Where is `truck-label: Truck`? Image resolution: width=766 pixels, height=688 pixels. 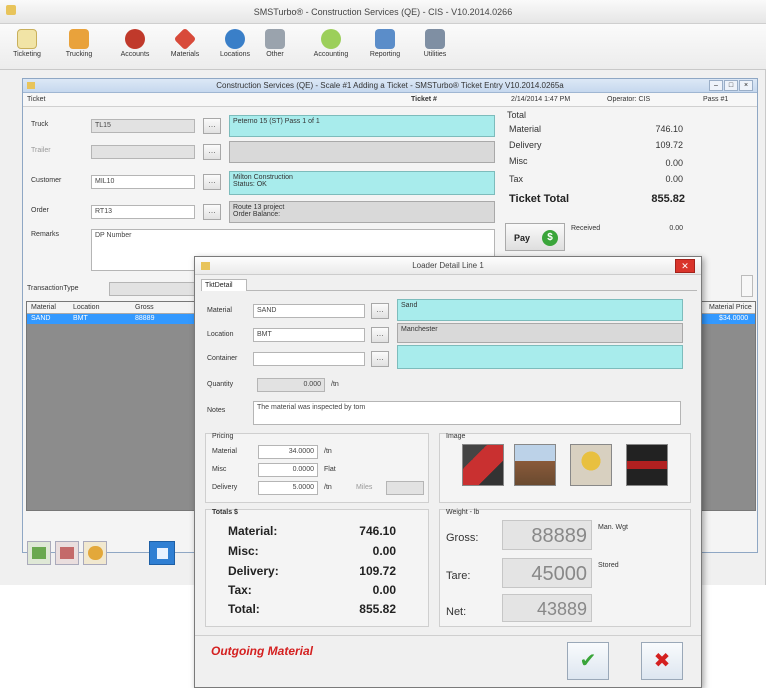 truck-label: Truck is located at coordinates (40, 124).